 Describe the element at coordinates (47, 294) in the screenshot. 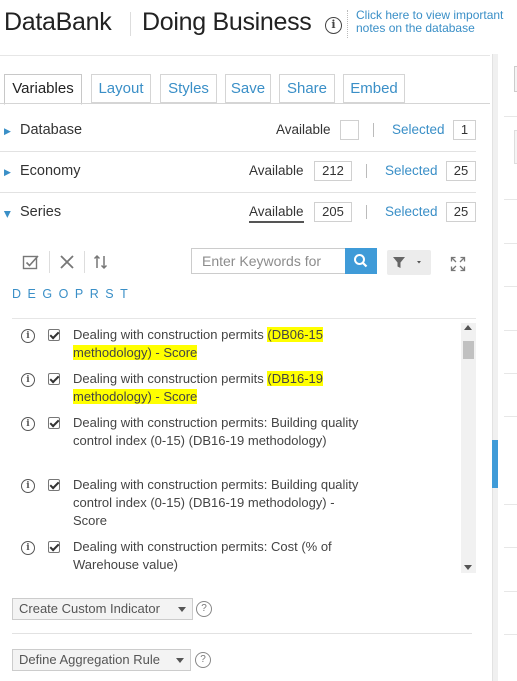

I see `letter-filter-g: G` at that location.